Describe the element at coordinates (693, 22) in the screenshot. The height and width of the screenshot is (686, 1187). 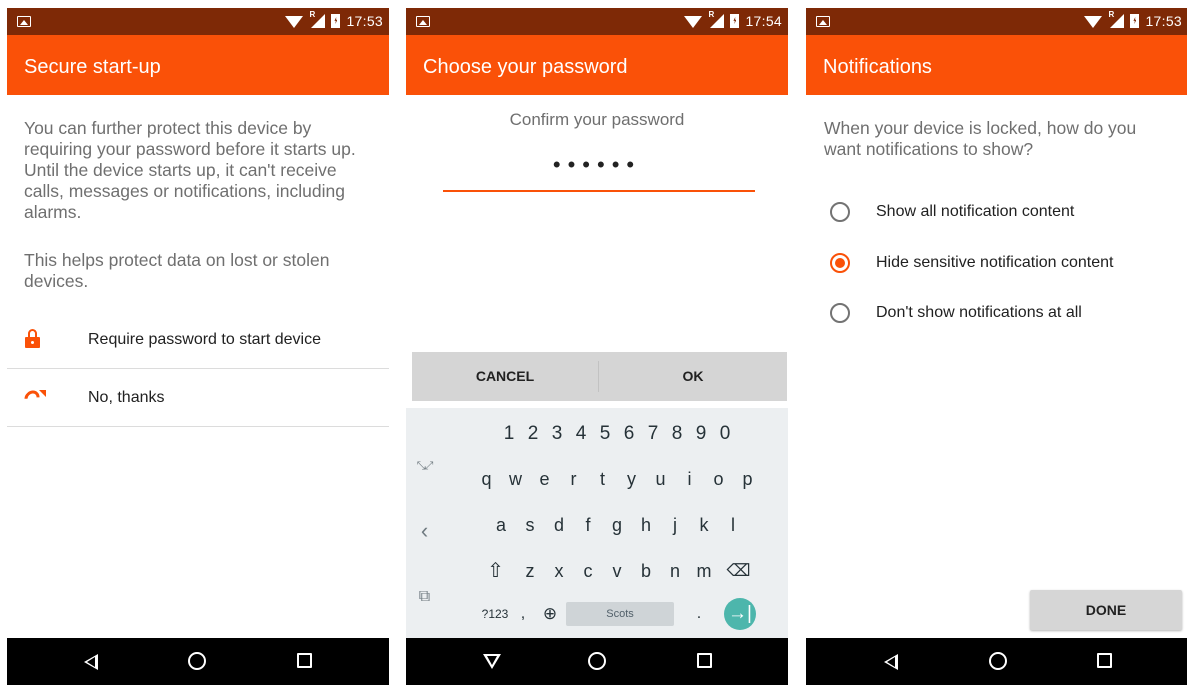
I see `wifi-icon` at that location.